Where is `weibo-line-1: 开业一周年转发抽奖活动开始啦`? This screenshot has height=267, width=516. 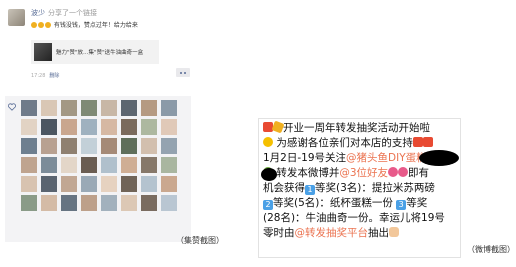 weibo-line-1: 开业一周年转发抽奖活动开始啦 is located at coordinates (346, 127).